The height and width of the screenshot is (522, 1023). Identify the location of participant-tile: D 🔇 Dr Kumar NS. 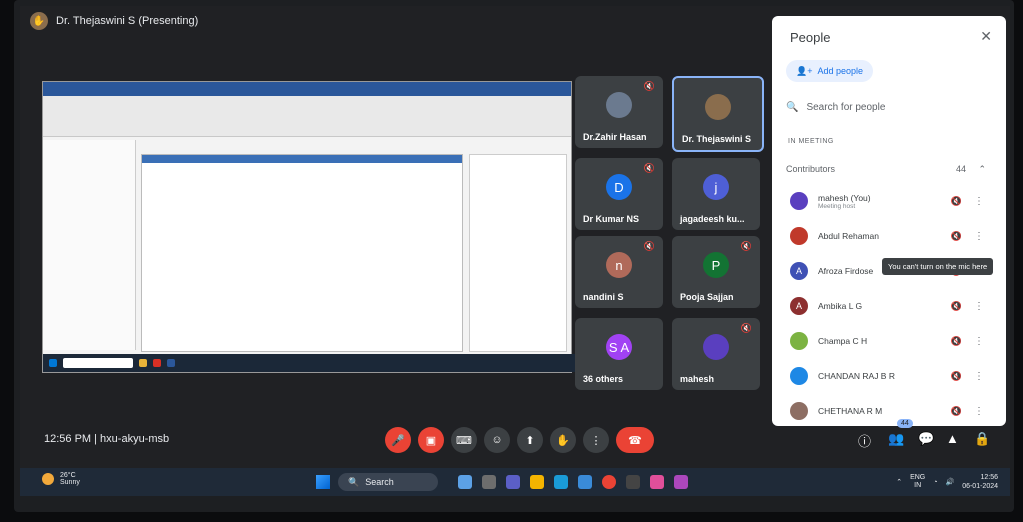
(619, 194).